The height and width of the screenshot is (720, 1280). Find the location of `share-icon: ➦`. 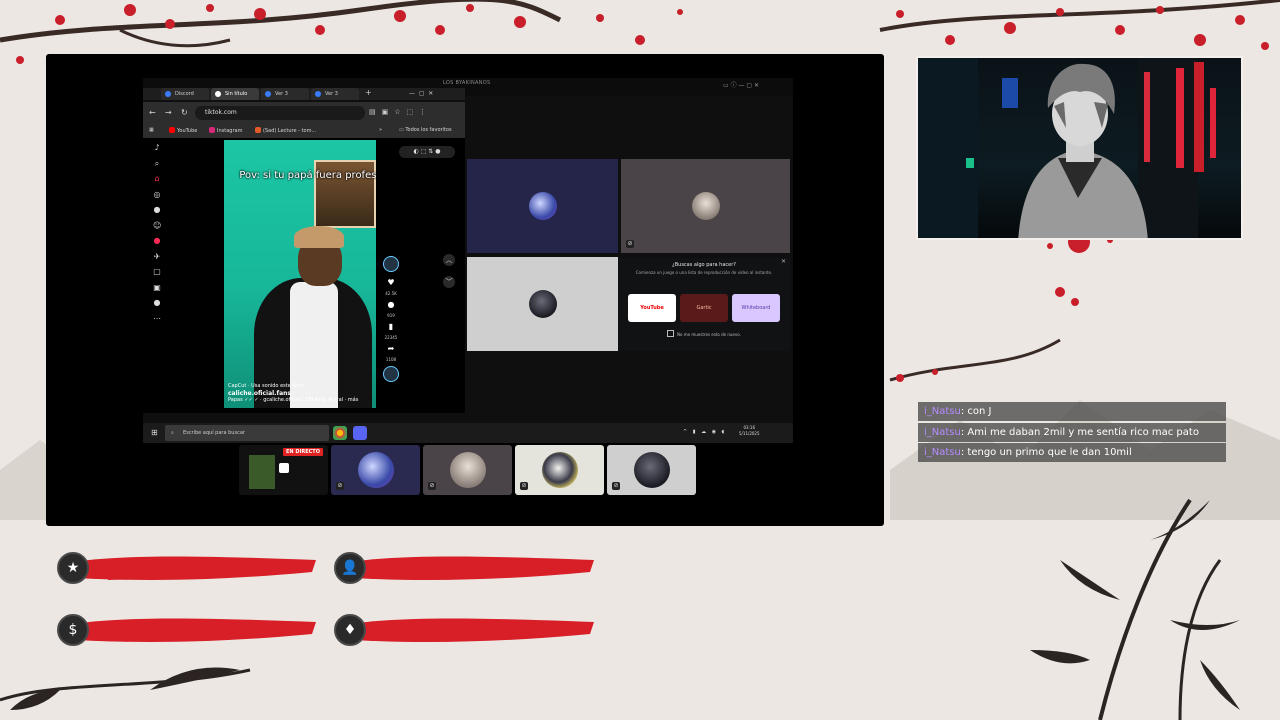

share-icon: ➦ is located at coordinates (391, 348).